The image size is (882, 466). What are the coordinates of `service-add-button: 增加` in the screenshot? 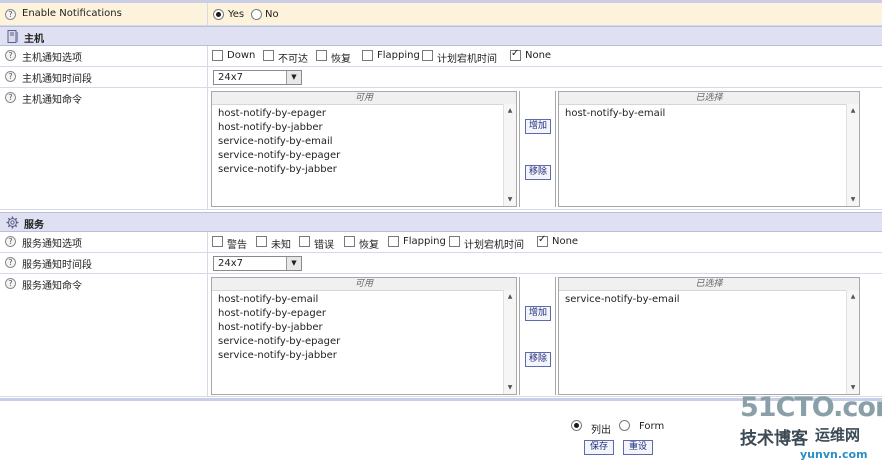 It's located at (538, 313).